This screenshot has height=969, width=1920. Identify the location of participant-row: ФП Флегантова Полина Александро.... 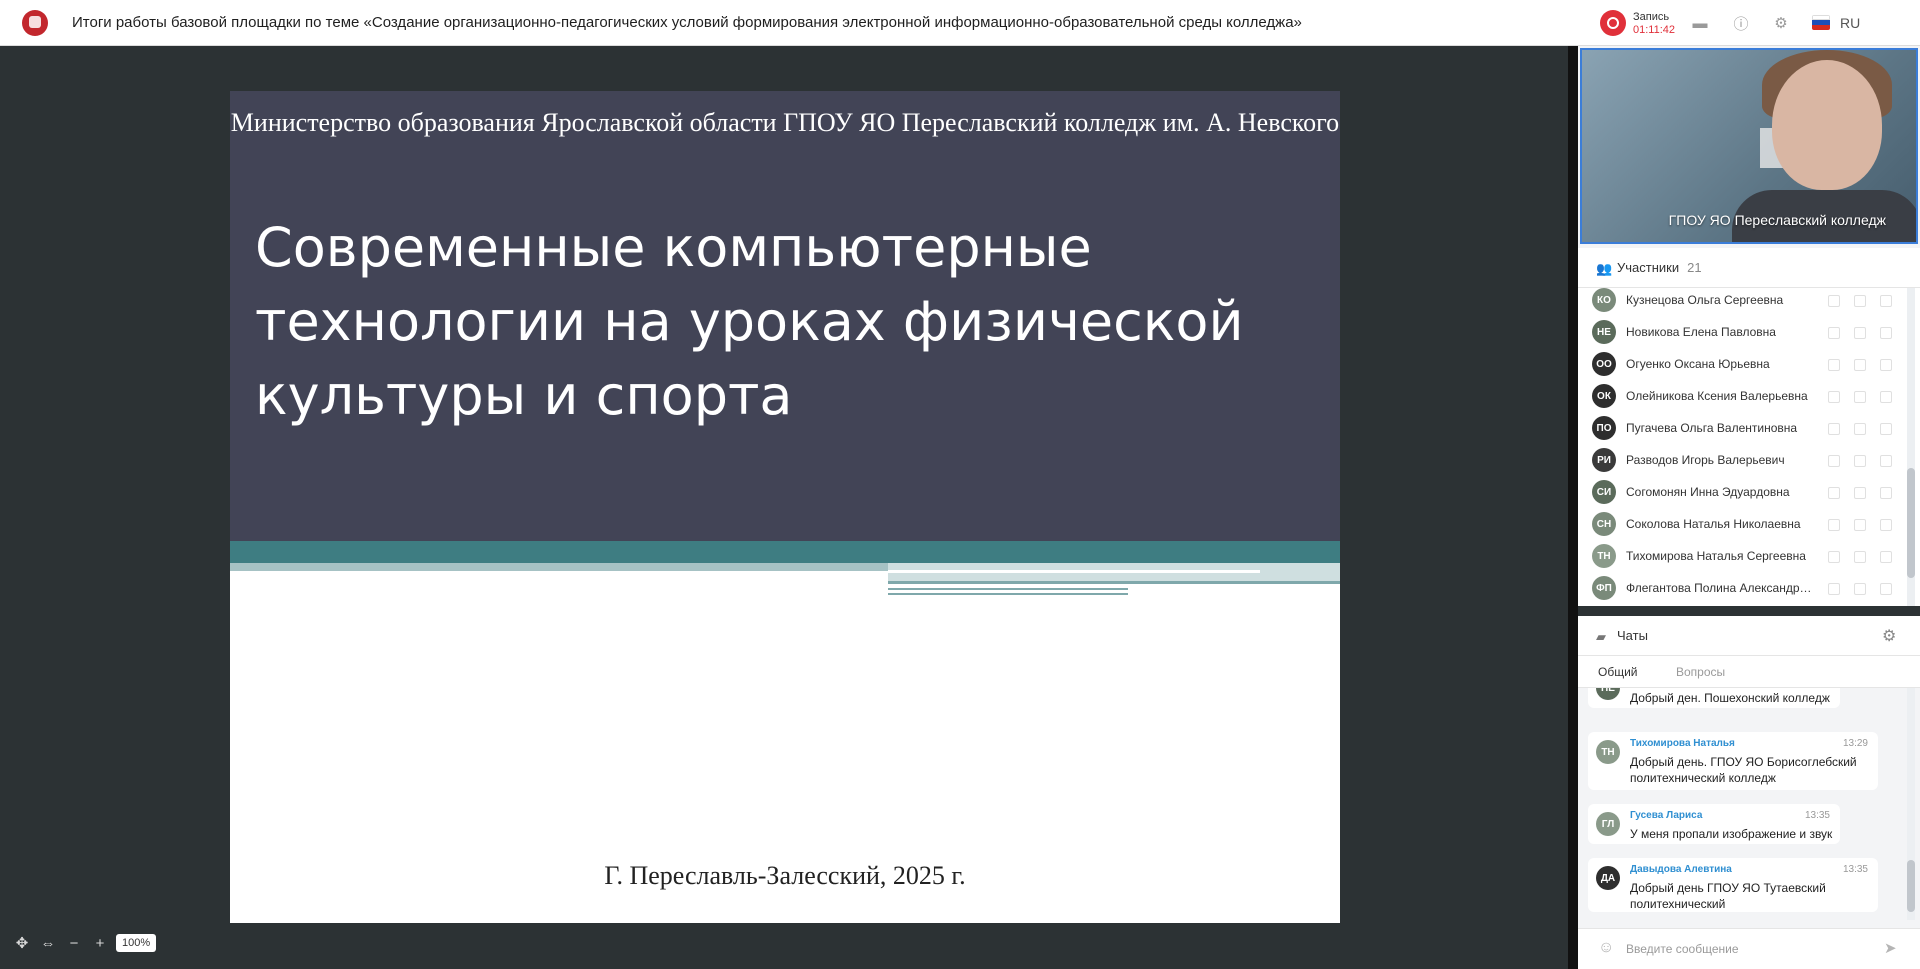
(1743, 588).